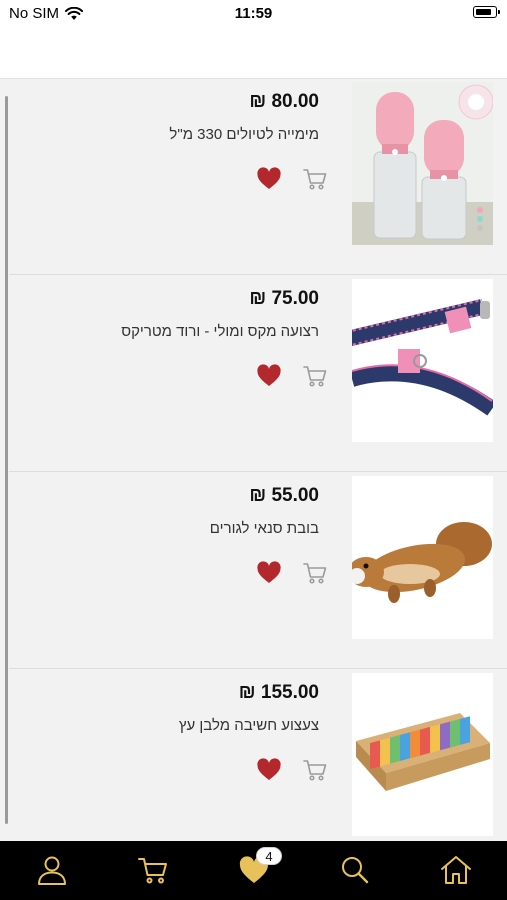  I want to click on bottom-tab-bar: 4, so click(253, 870).